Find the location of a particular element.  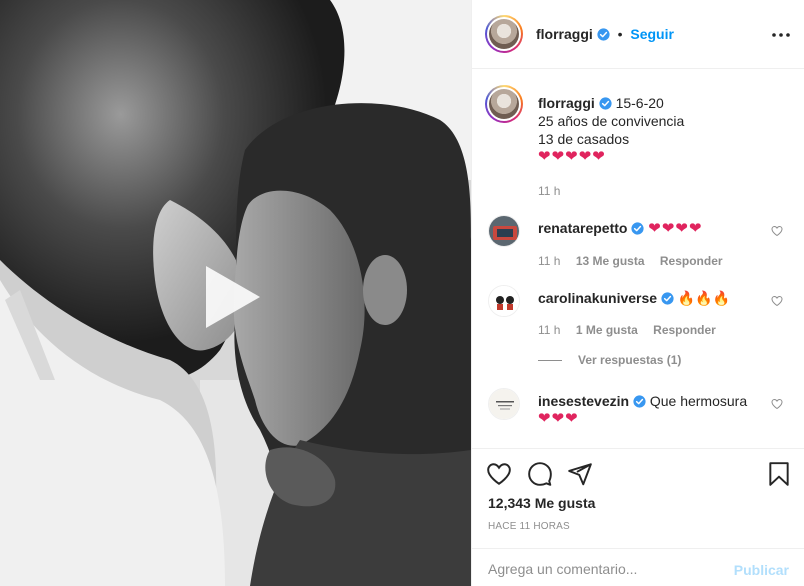

likes-count: 12,343 Me gusta is located at coordinates (541, 503).